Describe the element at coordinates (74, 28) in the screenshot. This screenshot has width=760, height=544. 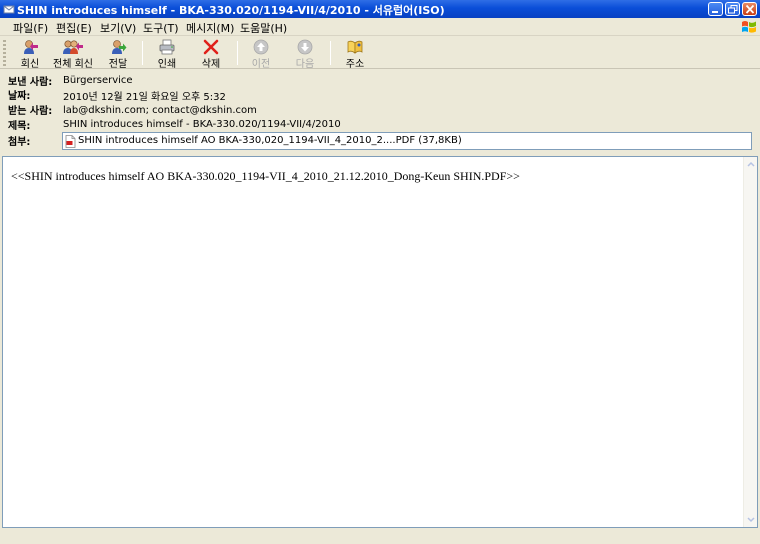
I see `menu-edit: 편집(E)` at that location.